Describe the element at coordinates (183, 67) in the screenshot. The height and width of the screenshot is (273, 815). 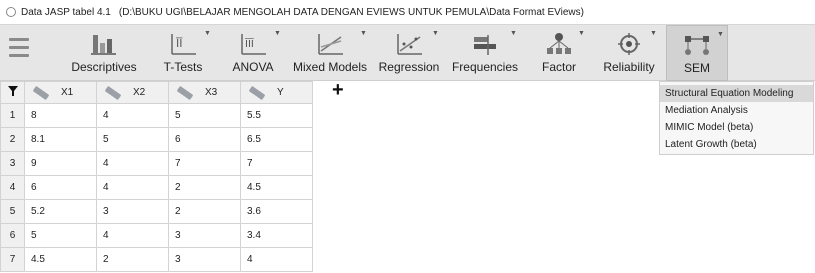
I see `ttests-label: T-Tests` at that location.